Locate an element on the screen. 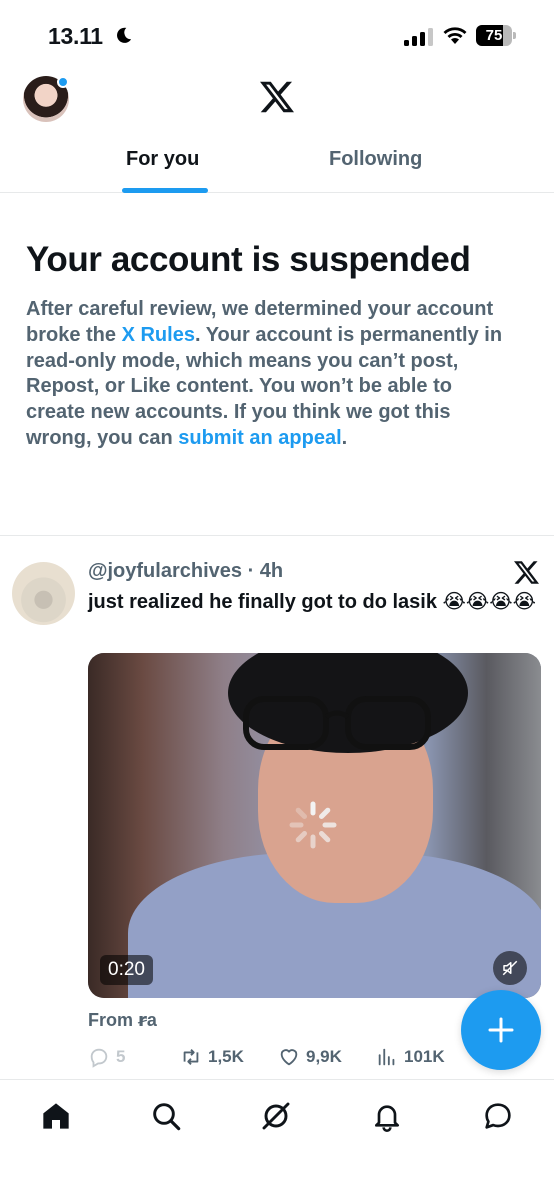 The width and height of the screenshot is (554, 1199). plus-icon is located at coordinates (501, 1030).